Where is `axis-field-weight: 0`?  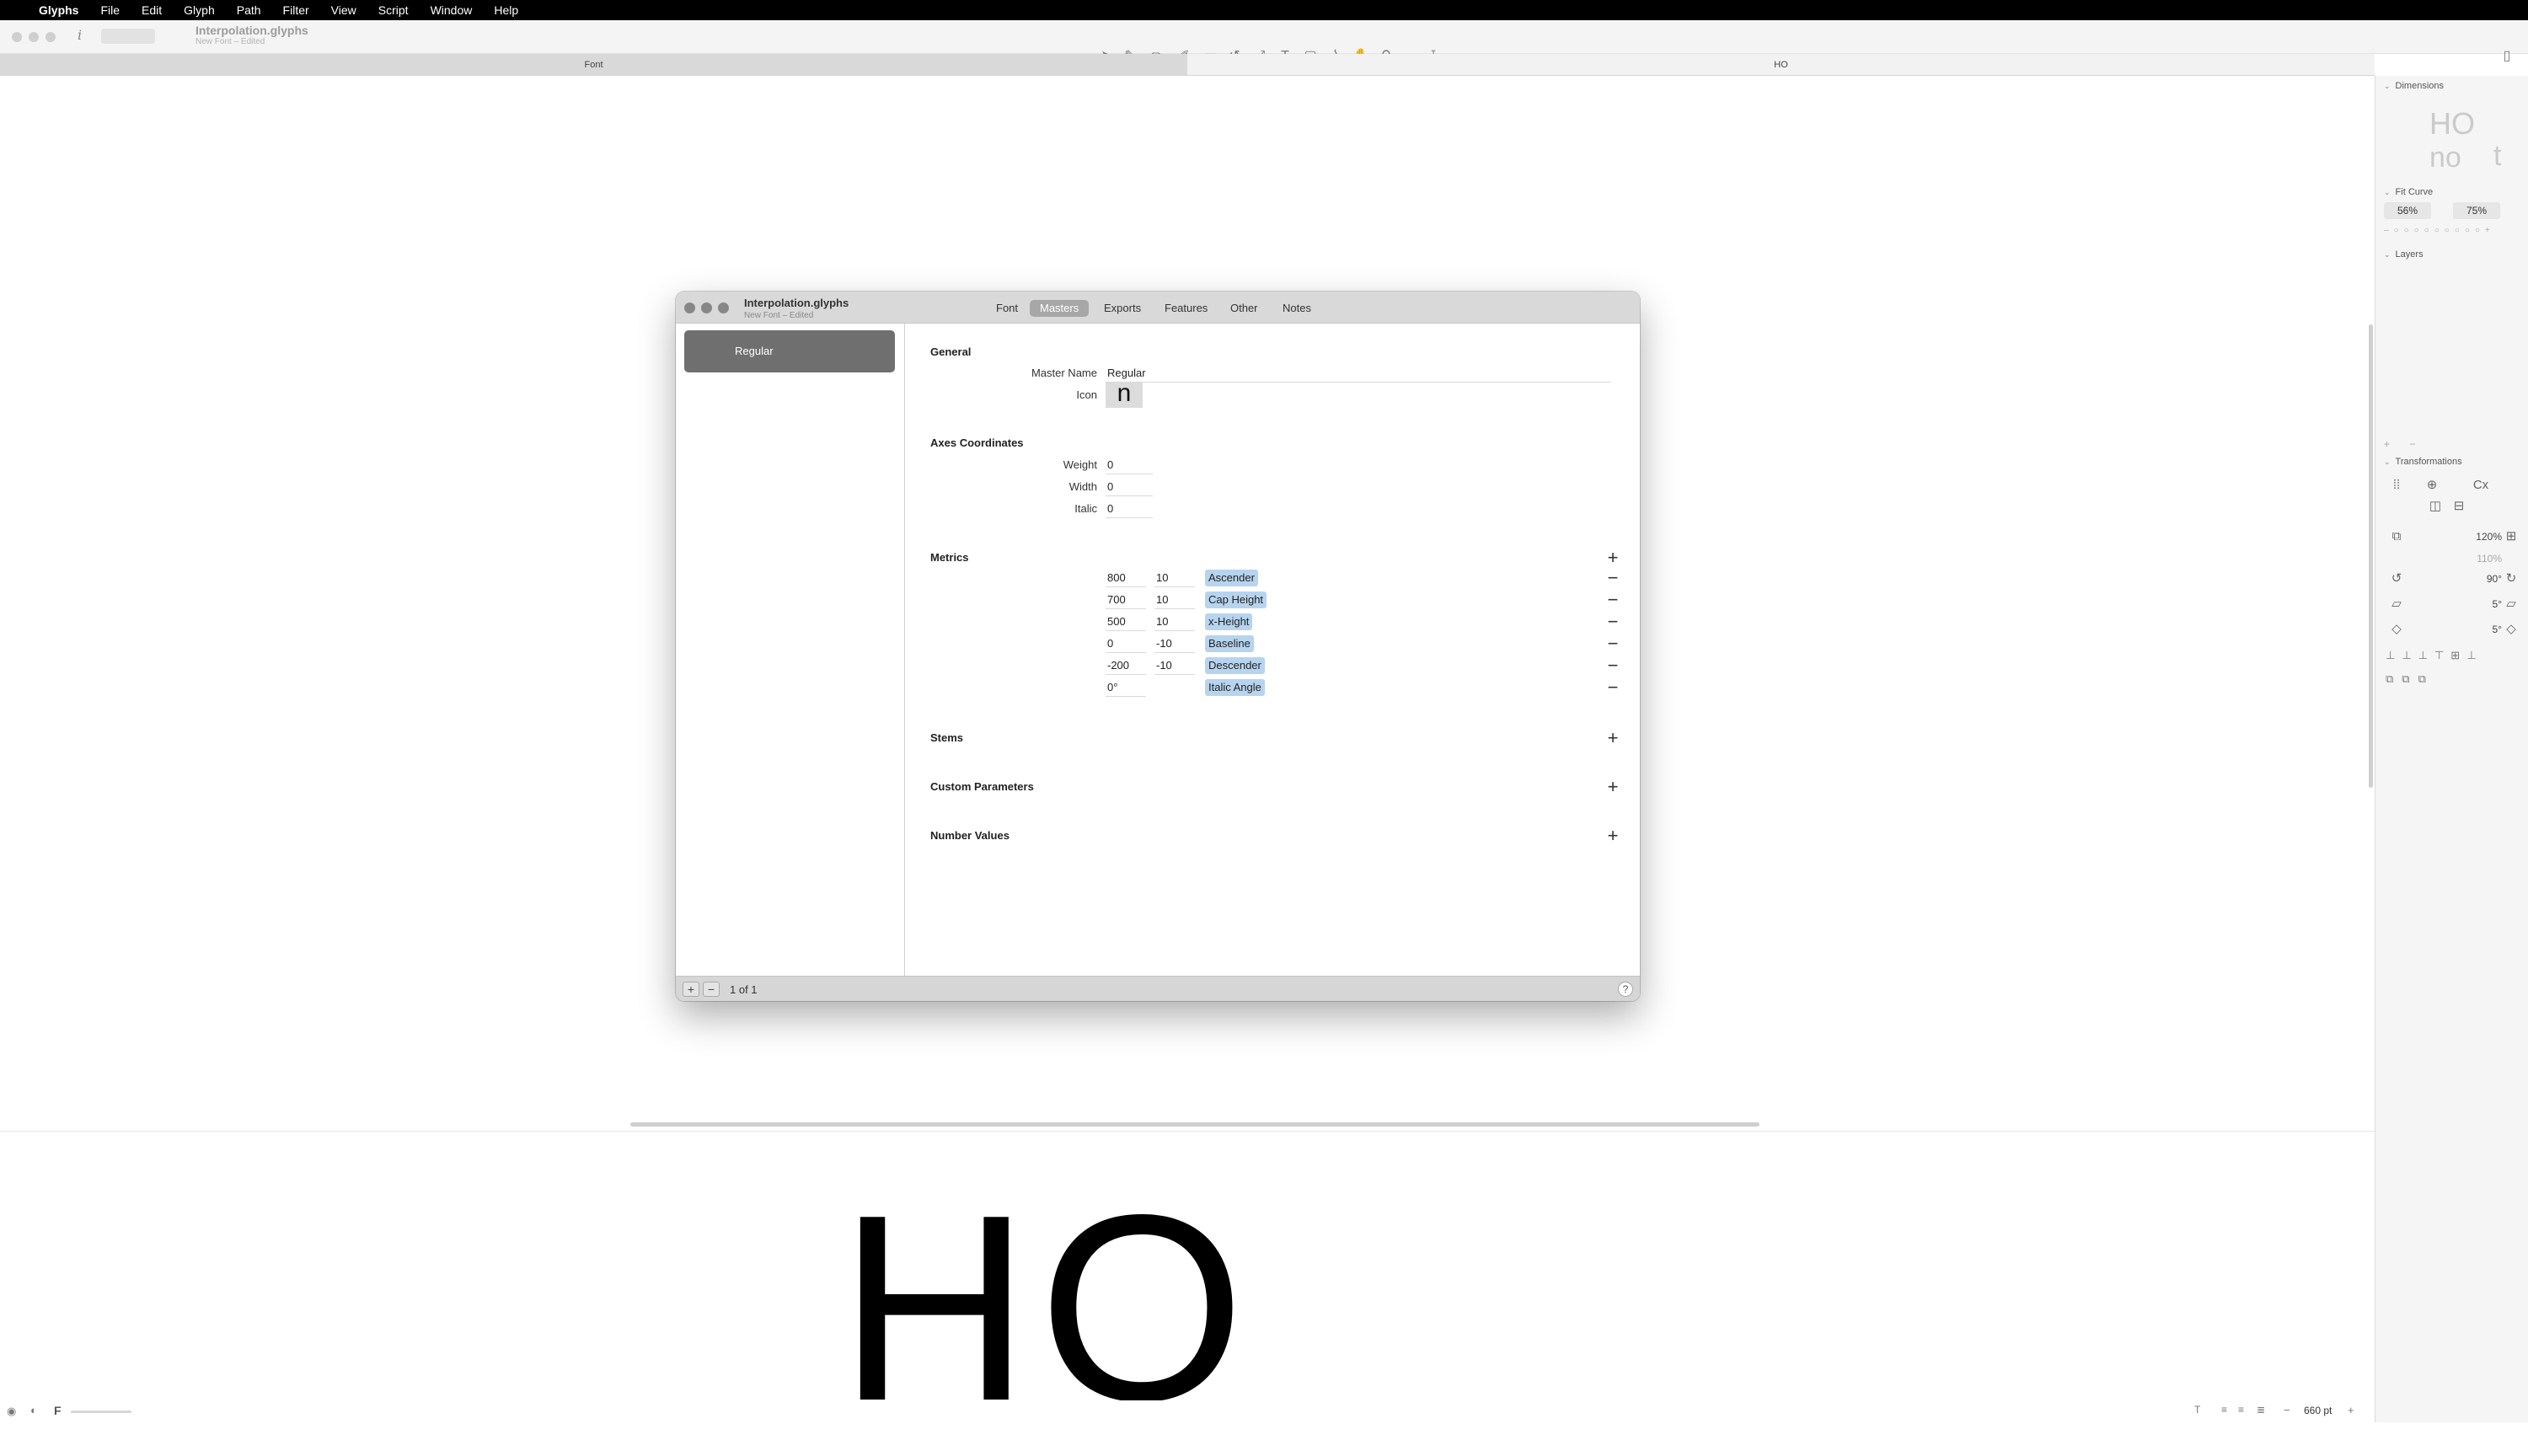
axis-field-weight: 0 is located at coordinates (1130, 465).